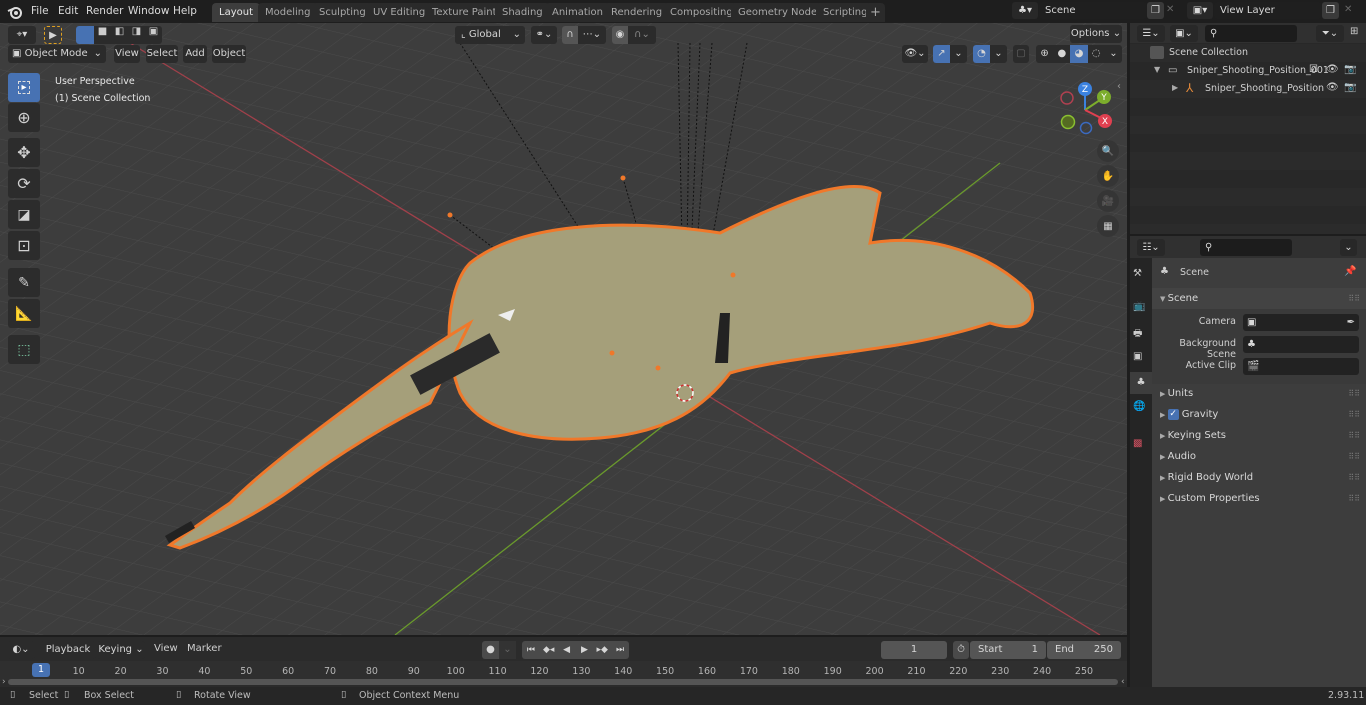 The height and width of the screenshot is (705, 1366). Describe the element at coordinates (15, 12) in the screenshot. I see `blender-logo-icon` at that location.